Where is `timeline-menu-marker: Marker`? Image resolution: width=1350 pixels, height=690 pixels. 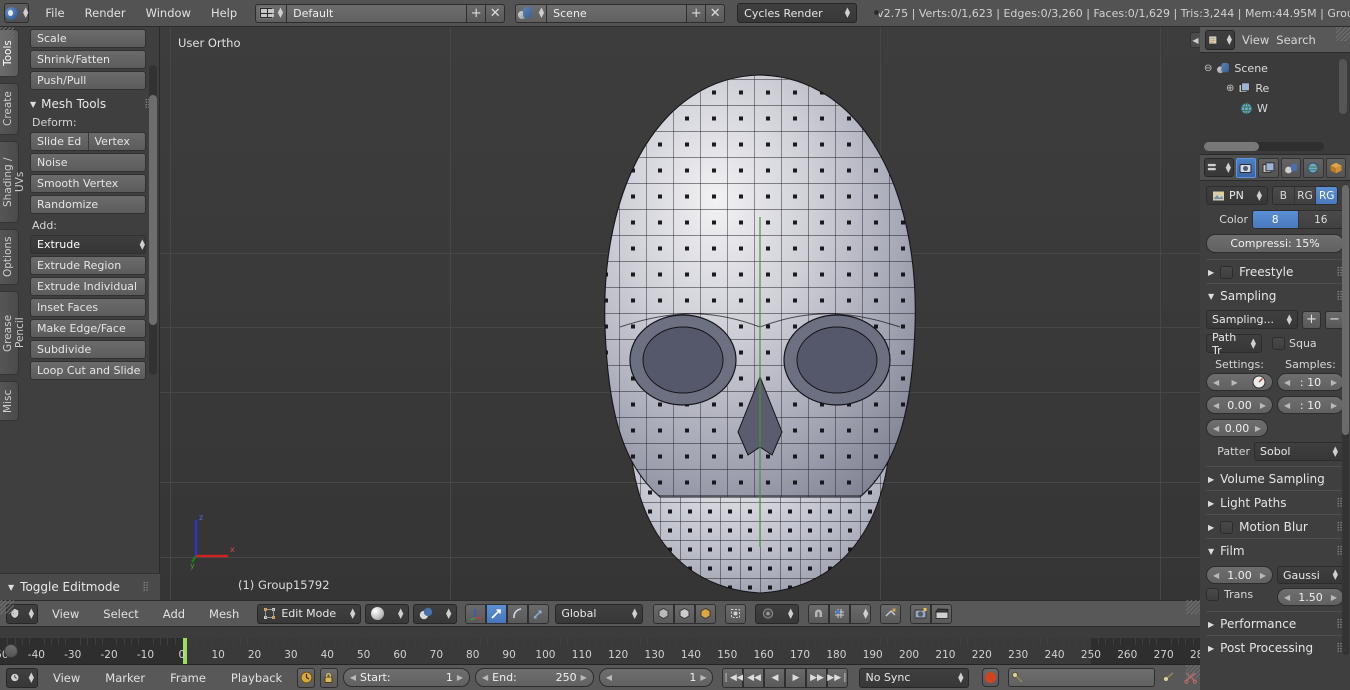
timeline-menu-marker: Marker is located at coordinates (125, 677).